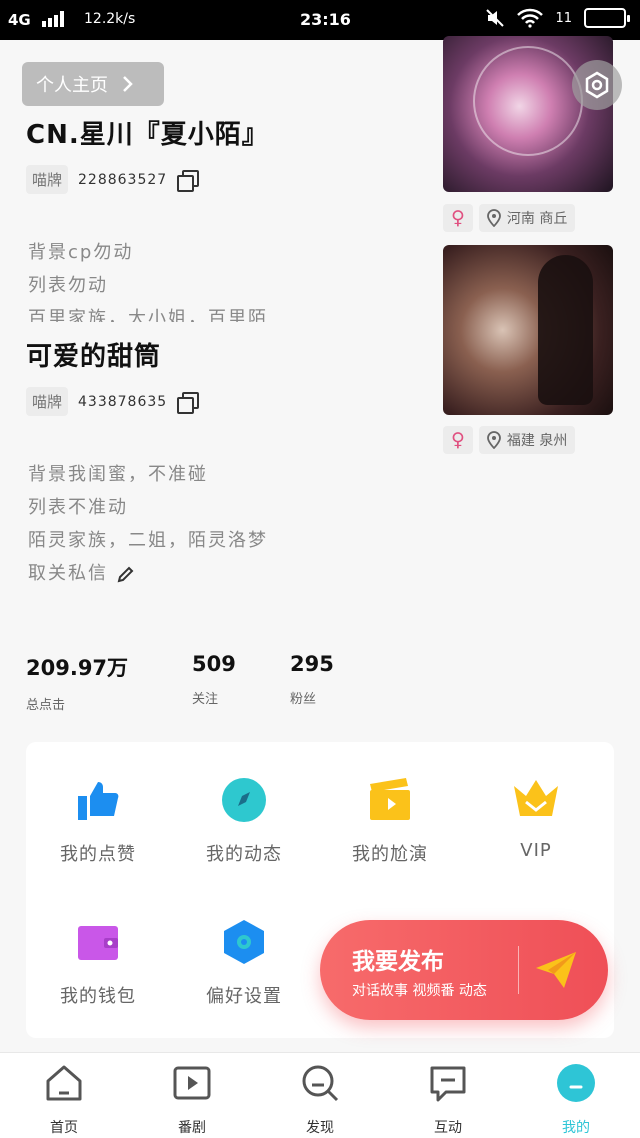 This screenshot has width=640, height=1138. I want to click on tab-label: 首页, so click(64, 1128).